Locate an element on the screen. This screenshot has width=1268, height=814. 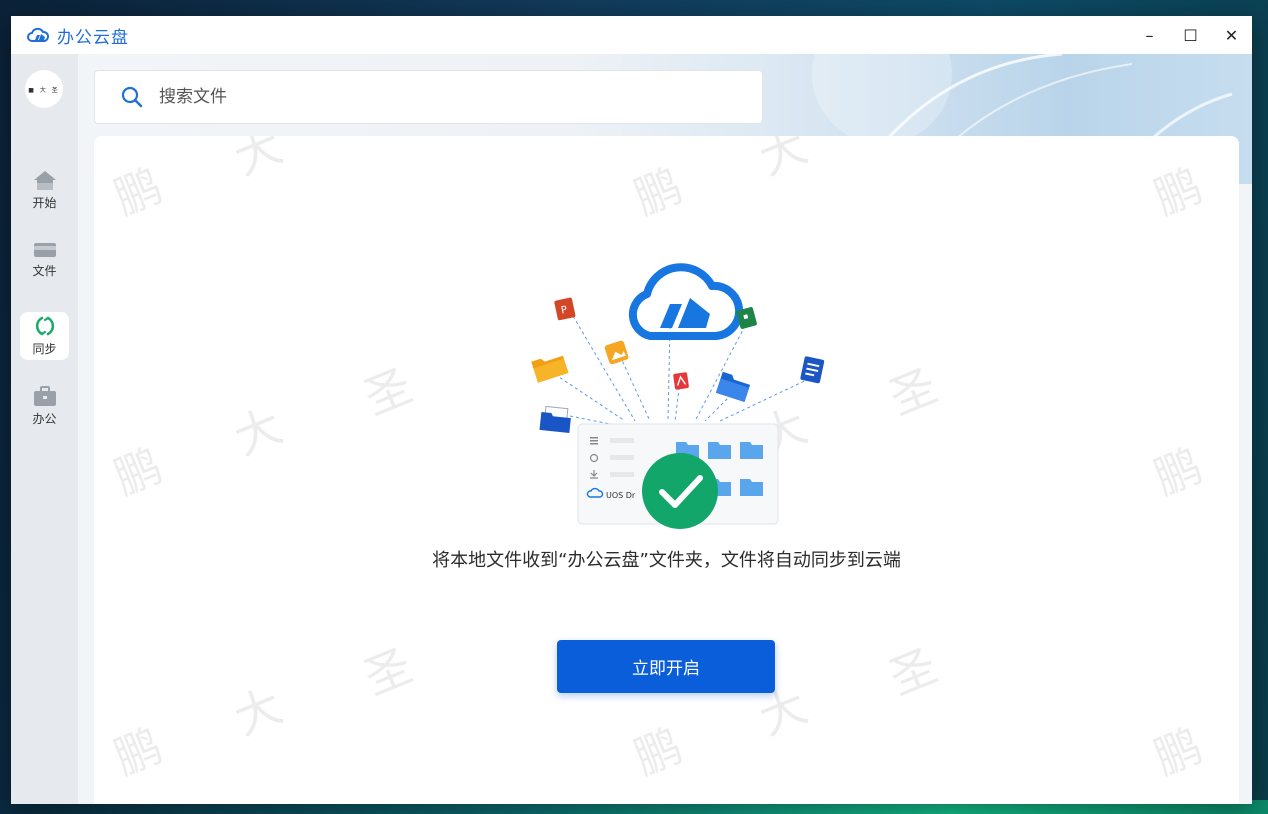
close-button: ✕ is located at coordinates (1231, 35).